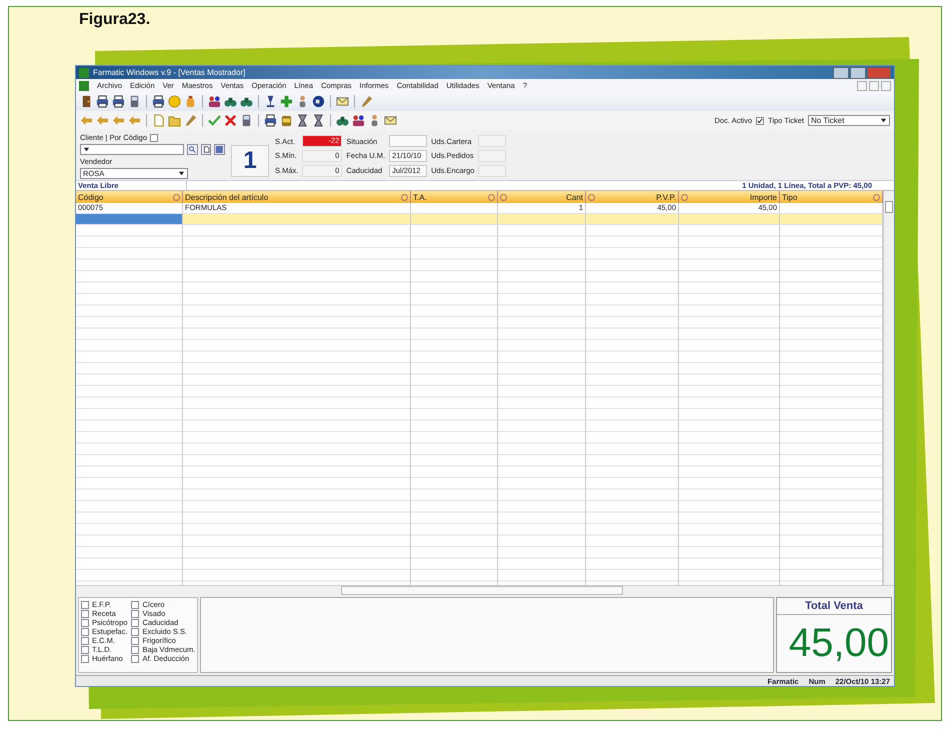  What do you see at coordinates (839, 643) in the screenshot?
I see `total-value: 45,00` at bounding box center [839, 643].